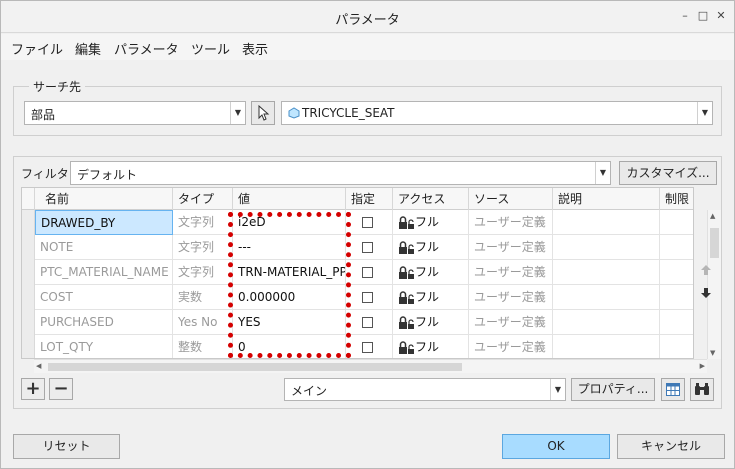 The image size is (735, 469). What do you see at coordinates (357, 297) in the screenshot?
I see `table-row: COST 実数 0.000000 フル ユーザー定義` at bounding box center [357, 297].